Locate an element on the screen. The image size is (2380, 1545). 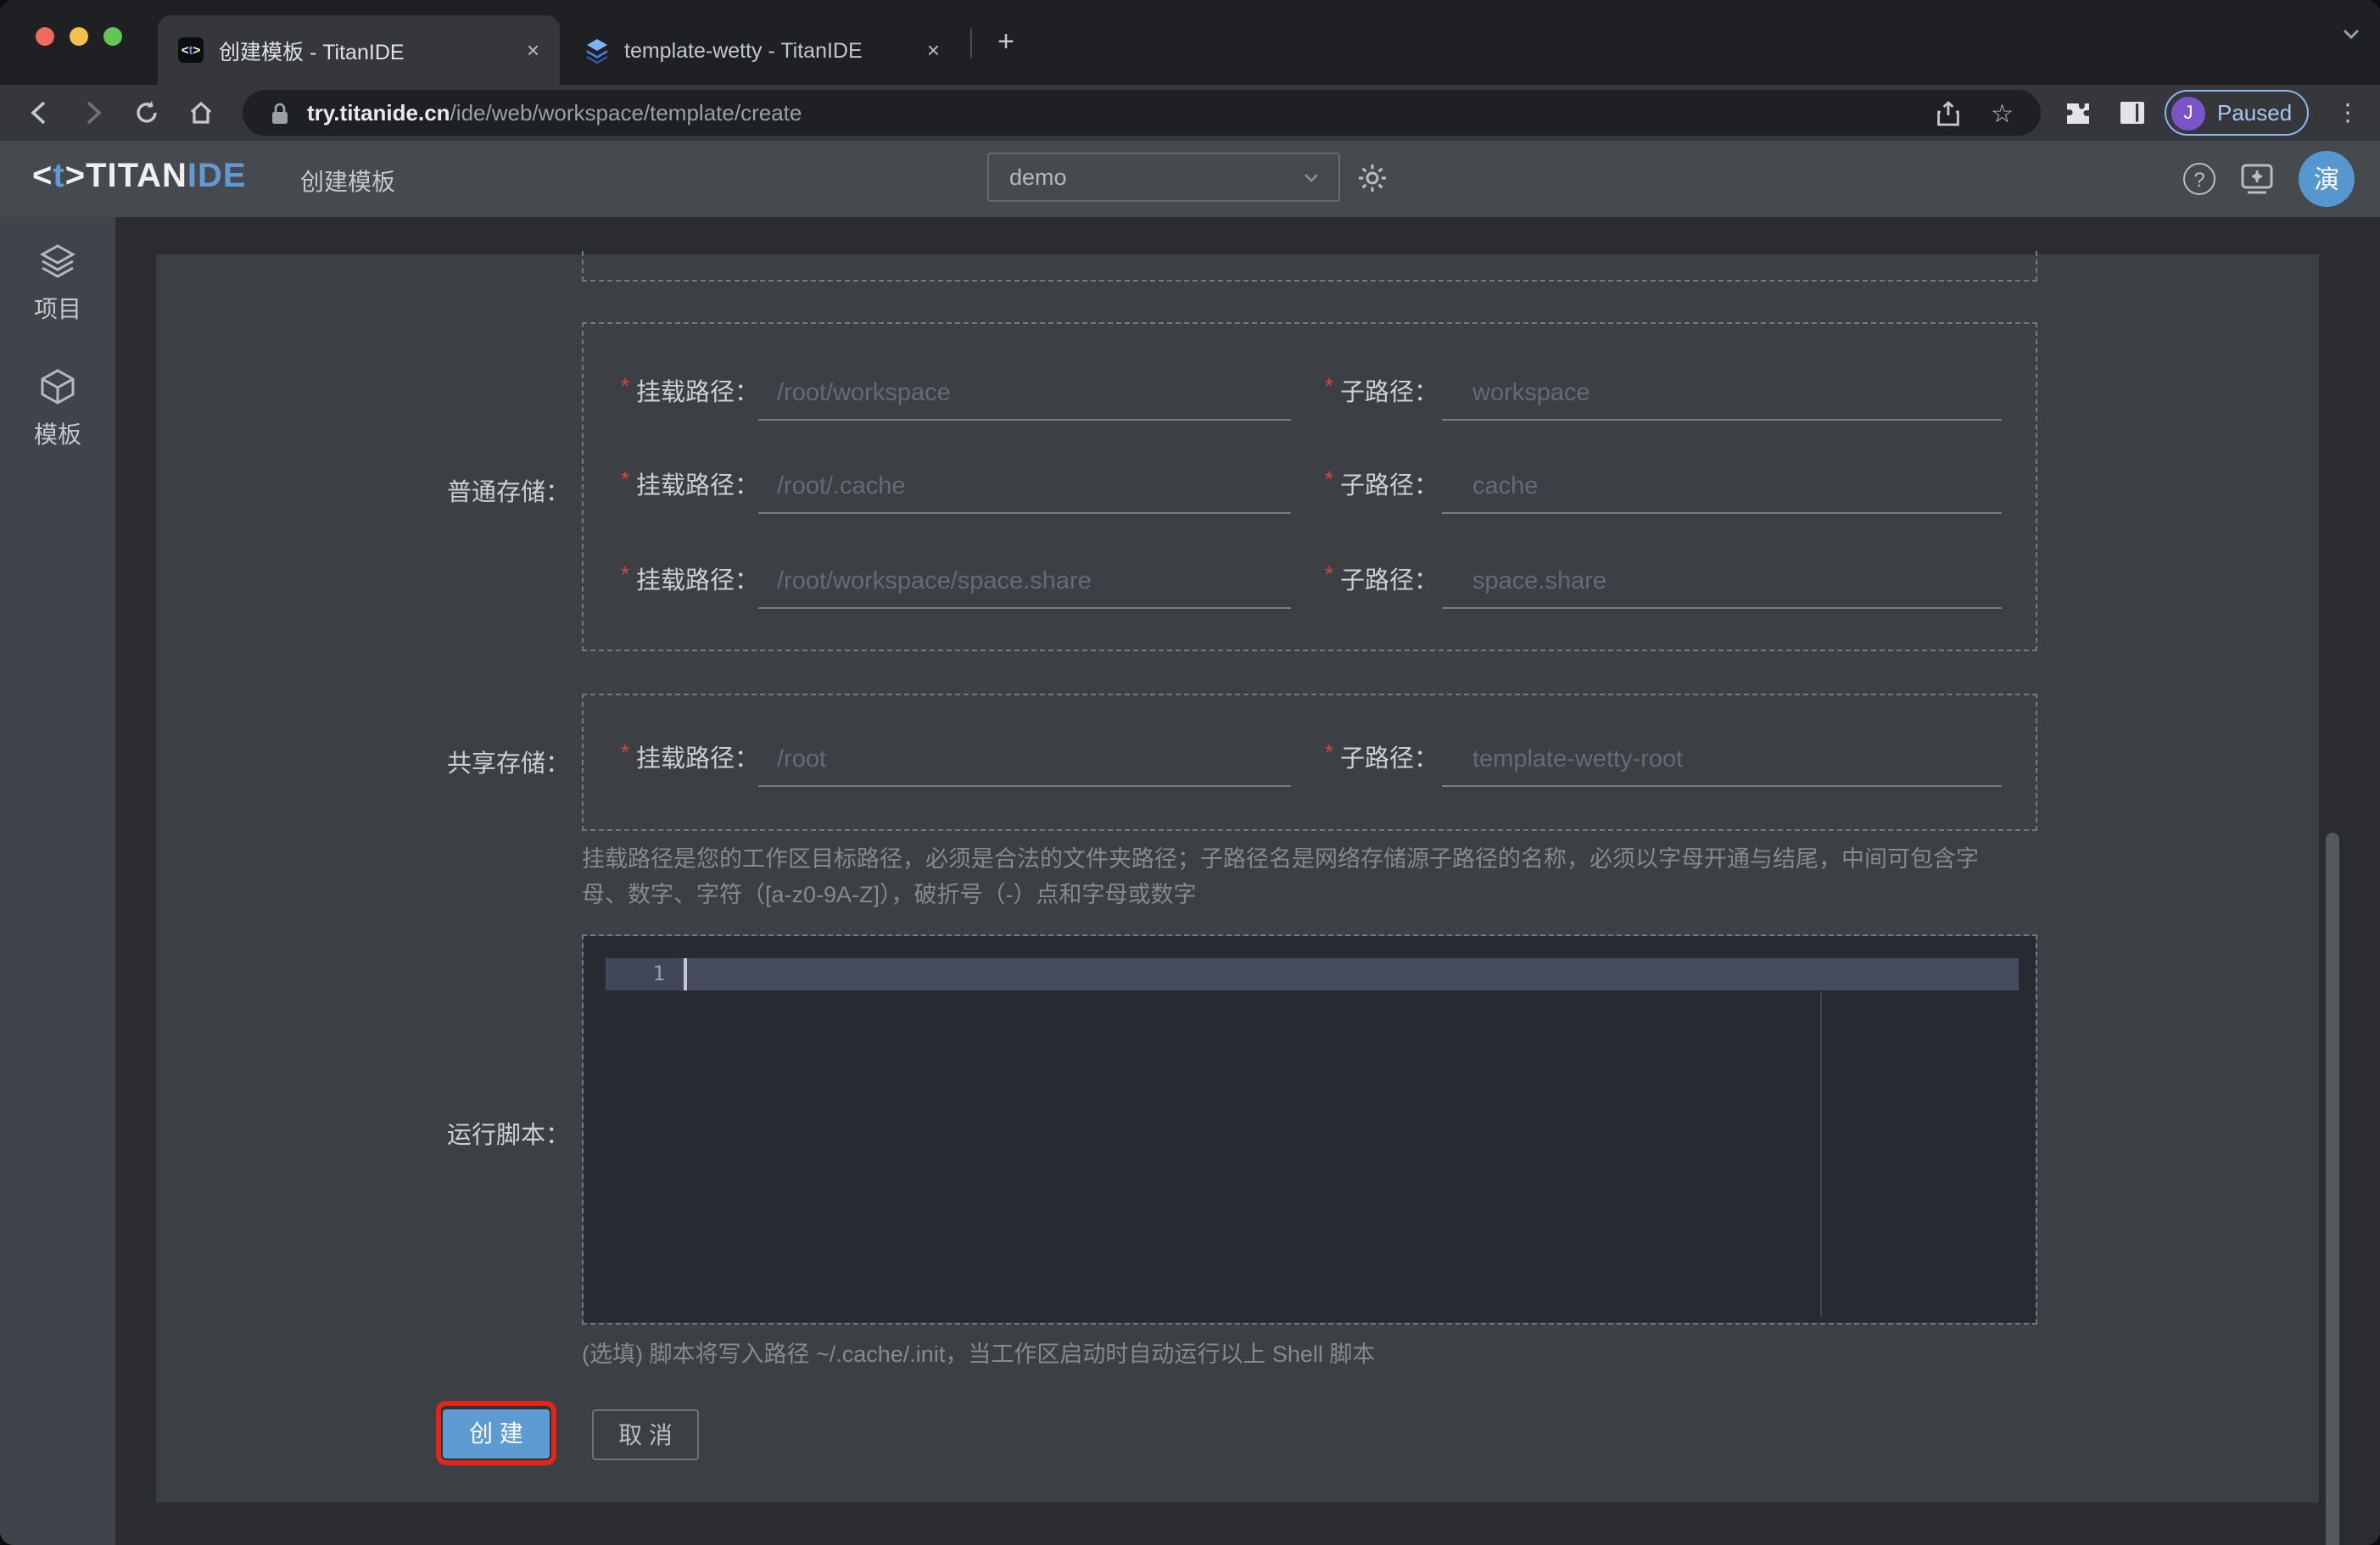
tab-create-template: < t > 创建模板 - TitanIDE × is located at coordinates (359, 50).